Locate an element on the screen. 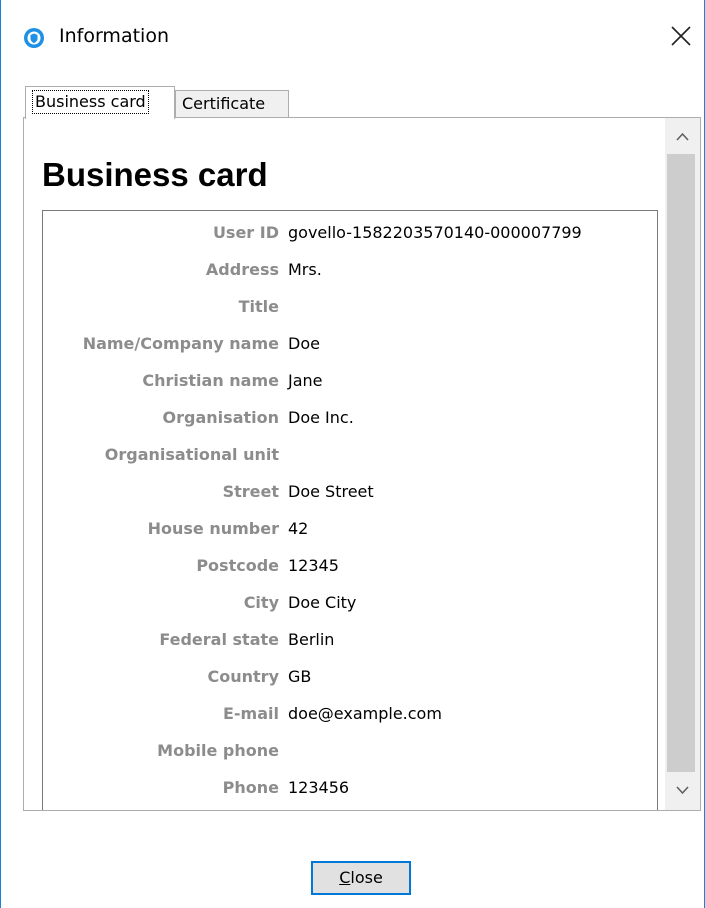 This screenshot has height=908, width=705. field-value: Doe City is located at coordinates (322, 602).